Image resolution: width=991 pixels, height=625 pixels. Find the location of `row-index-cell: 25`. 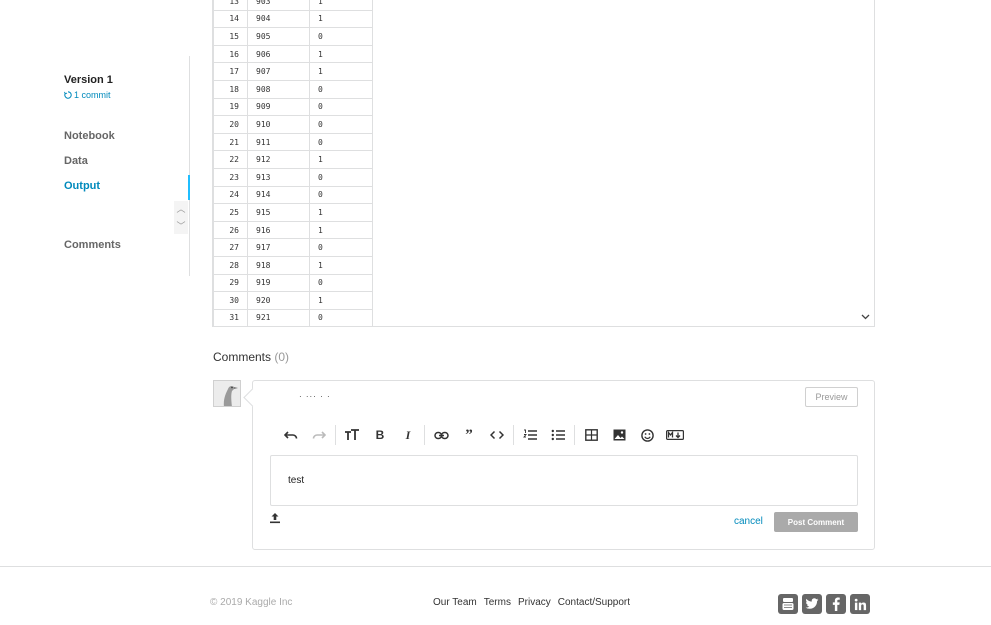

row-index-cell: 25 is located at coordinates (230, 212).